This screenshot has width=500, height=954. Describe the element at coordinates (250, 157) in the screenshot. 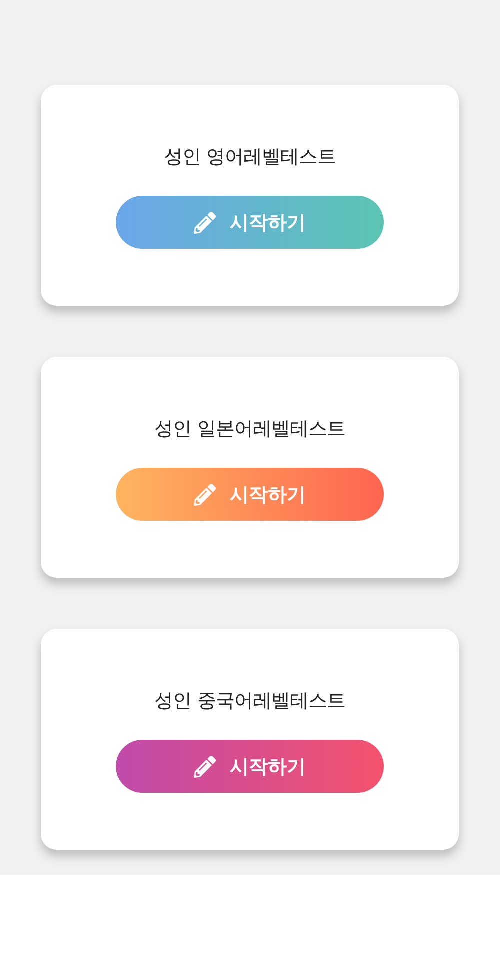

I see `card-title: 성인 영어레벨테스트` at that location.